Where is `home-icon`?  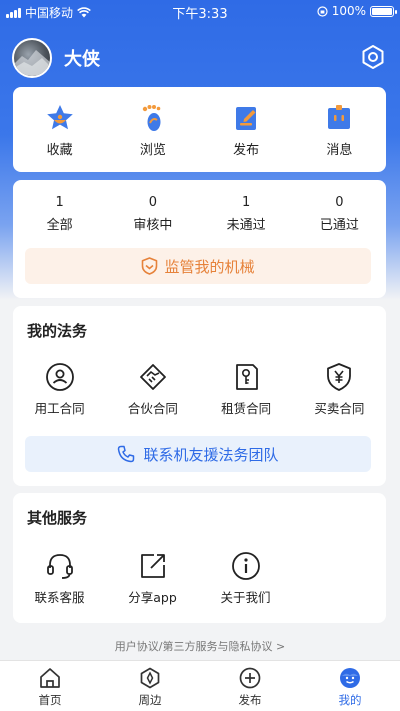
home-icon is located at coordinates (50, 678).